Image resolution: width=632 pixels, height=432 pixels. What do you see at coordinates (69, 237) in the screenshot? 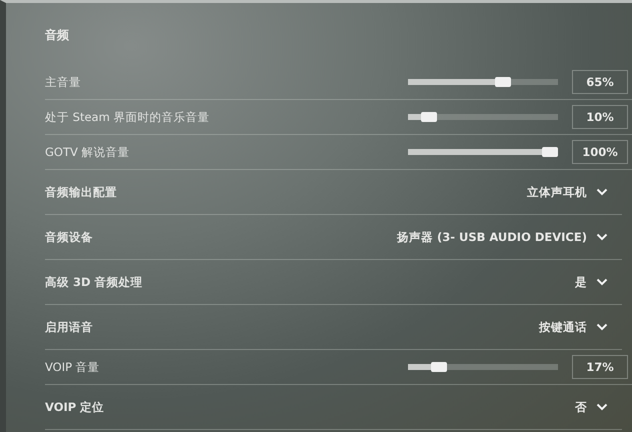
I see `setting-label: 音频设备` at bounding box center [69, 237].